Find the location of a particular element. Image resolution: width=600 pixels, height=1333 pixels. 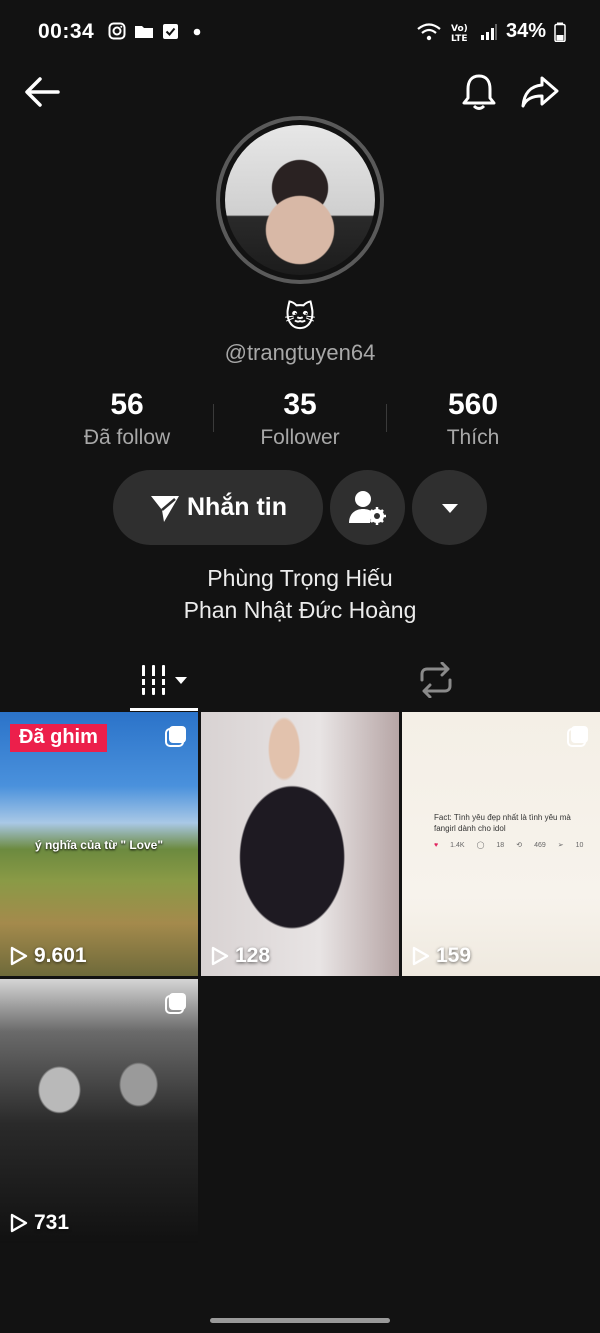

stat-following: 56 Đã follow is located at coordinates (127, 419).